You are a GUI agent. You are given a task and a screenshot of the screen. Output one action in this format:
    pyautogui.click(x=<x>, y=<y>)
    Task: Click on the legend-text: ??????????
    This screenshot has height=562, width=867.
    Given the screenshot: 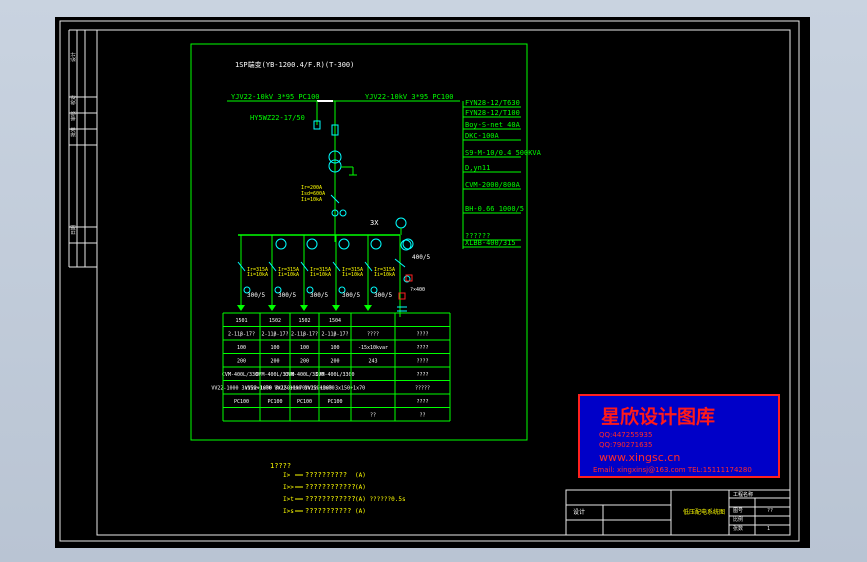 What is the action you would take?
    pyautogui.click(x=326, y=475)
    